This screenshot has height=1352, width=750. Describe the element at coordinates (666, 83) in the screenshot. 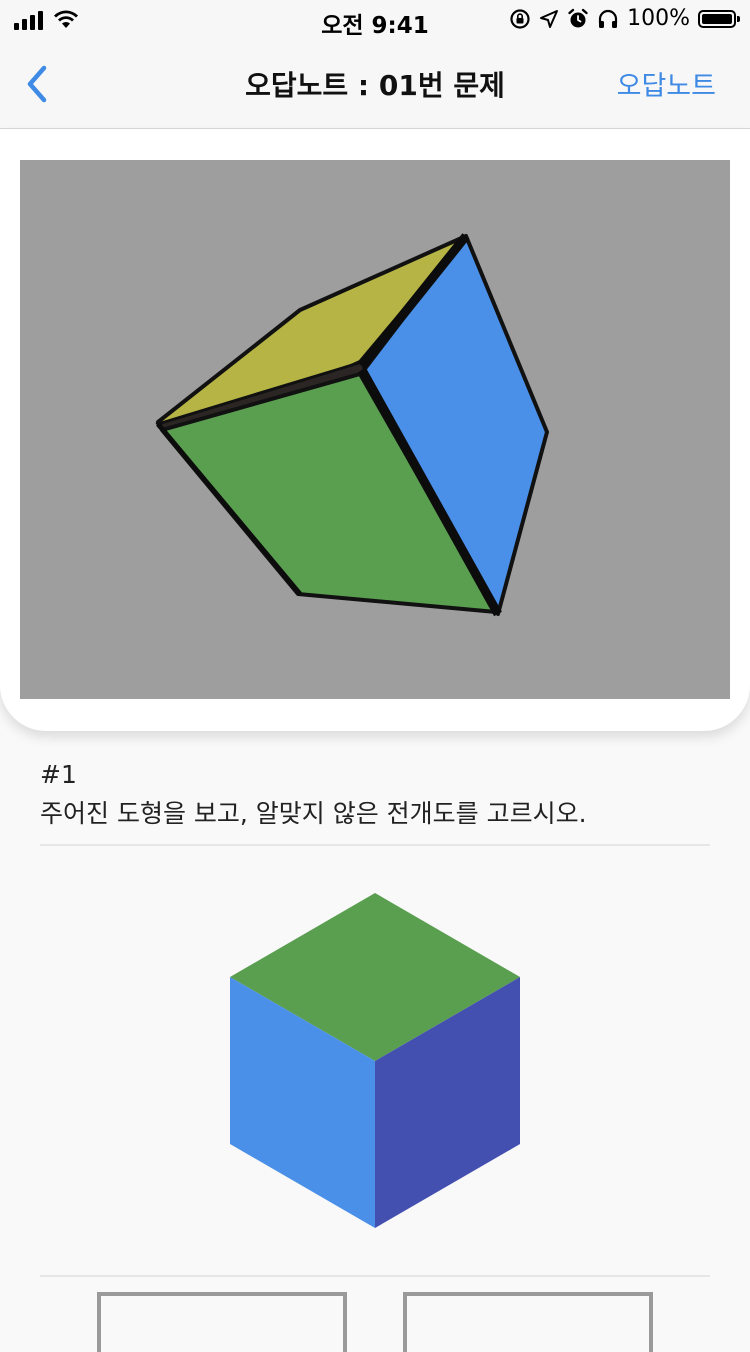

I see `wrong-answer-note-button: 오답노트` at that location.